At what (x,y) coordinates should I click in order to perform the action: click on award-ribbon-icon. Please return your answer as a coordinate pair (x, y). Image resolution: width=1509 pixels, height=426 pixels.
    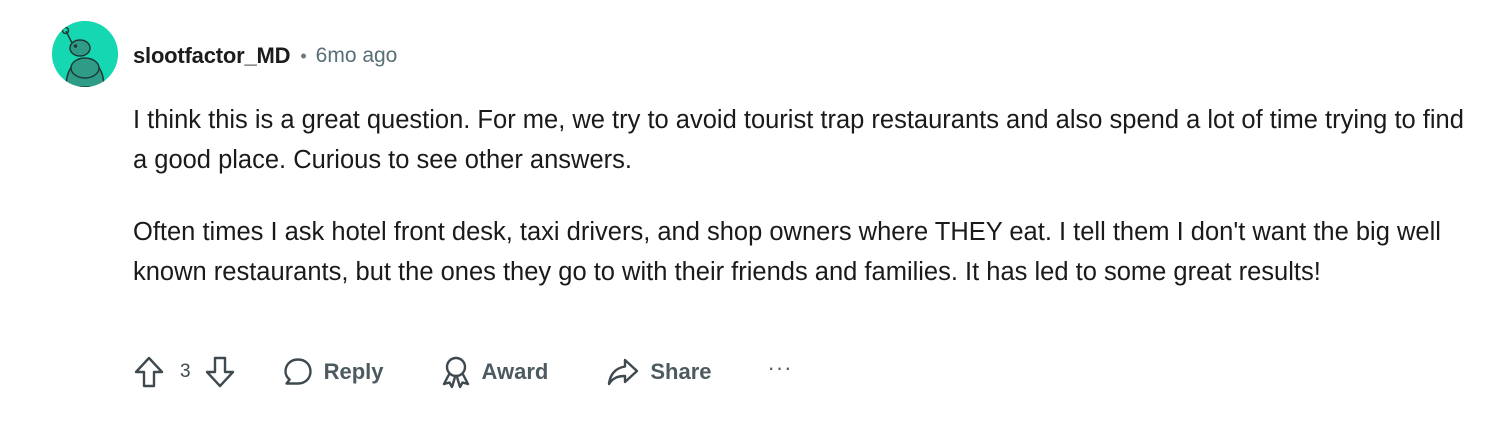
    Looking at the image, I should click on (456, 372).